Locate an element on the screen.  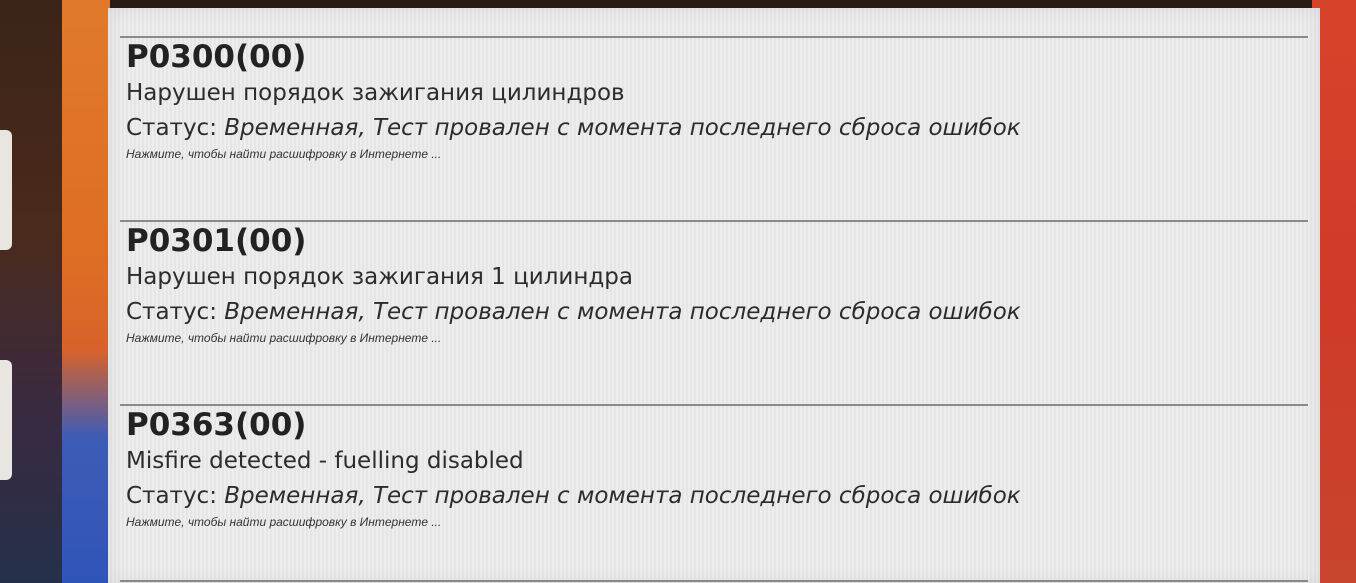
dtc-description: Нарушен порядок зажигания 1 цилиндра is located at coordinates (379, 277).